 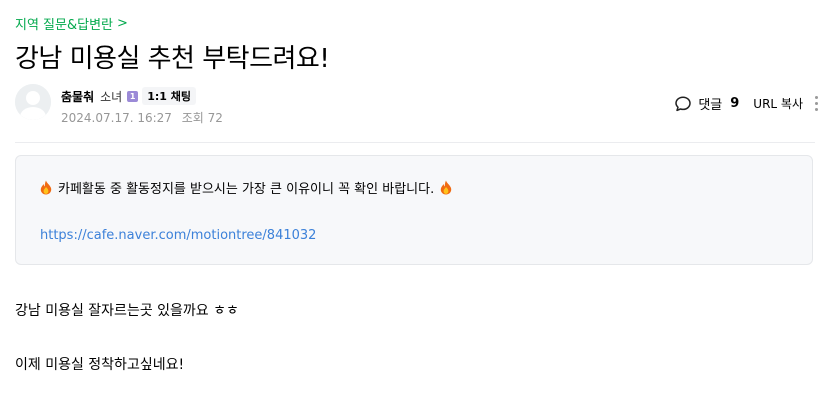 What do you see at coordinates (172, 59) in the screenshot?
I see `post-title: 강남 미용실 추천 부탁드려요!` at bounding box center [172, 59].